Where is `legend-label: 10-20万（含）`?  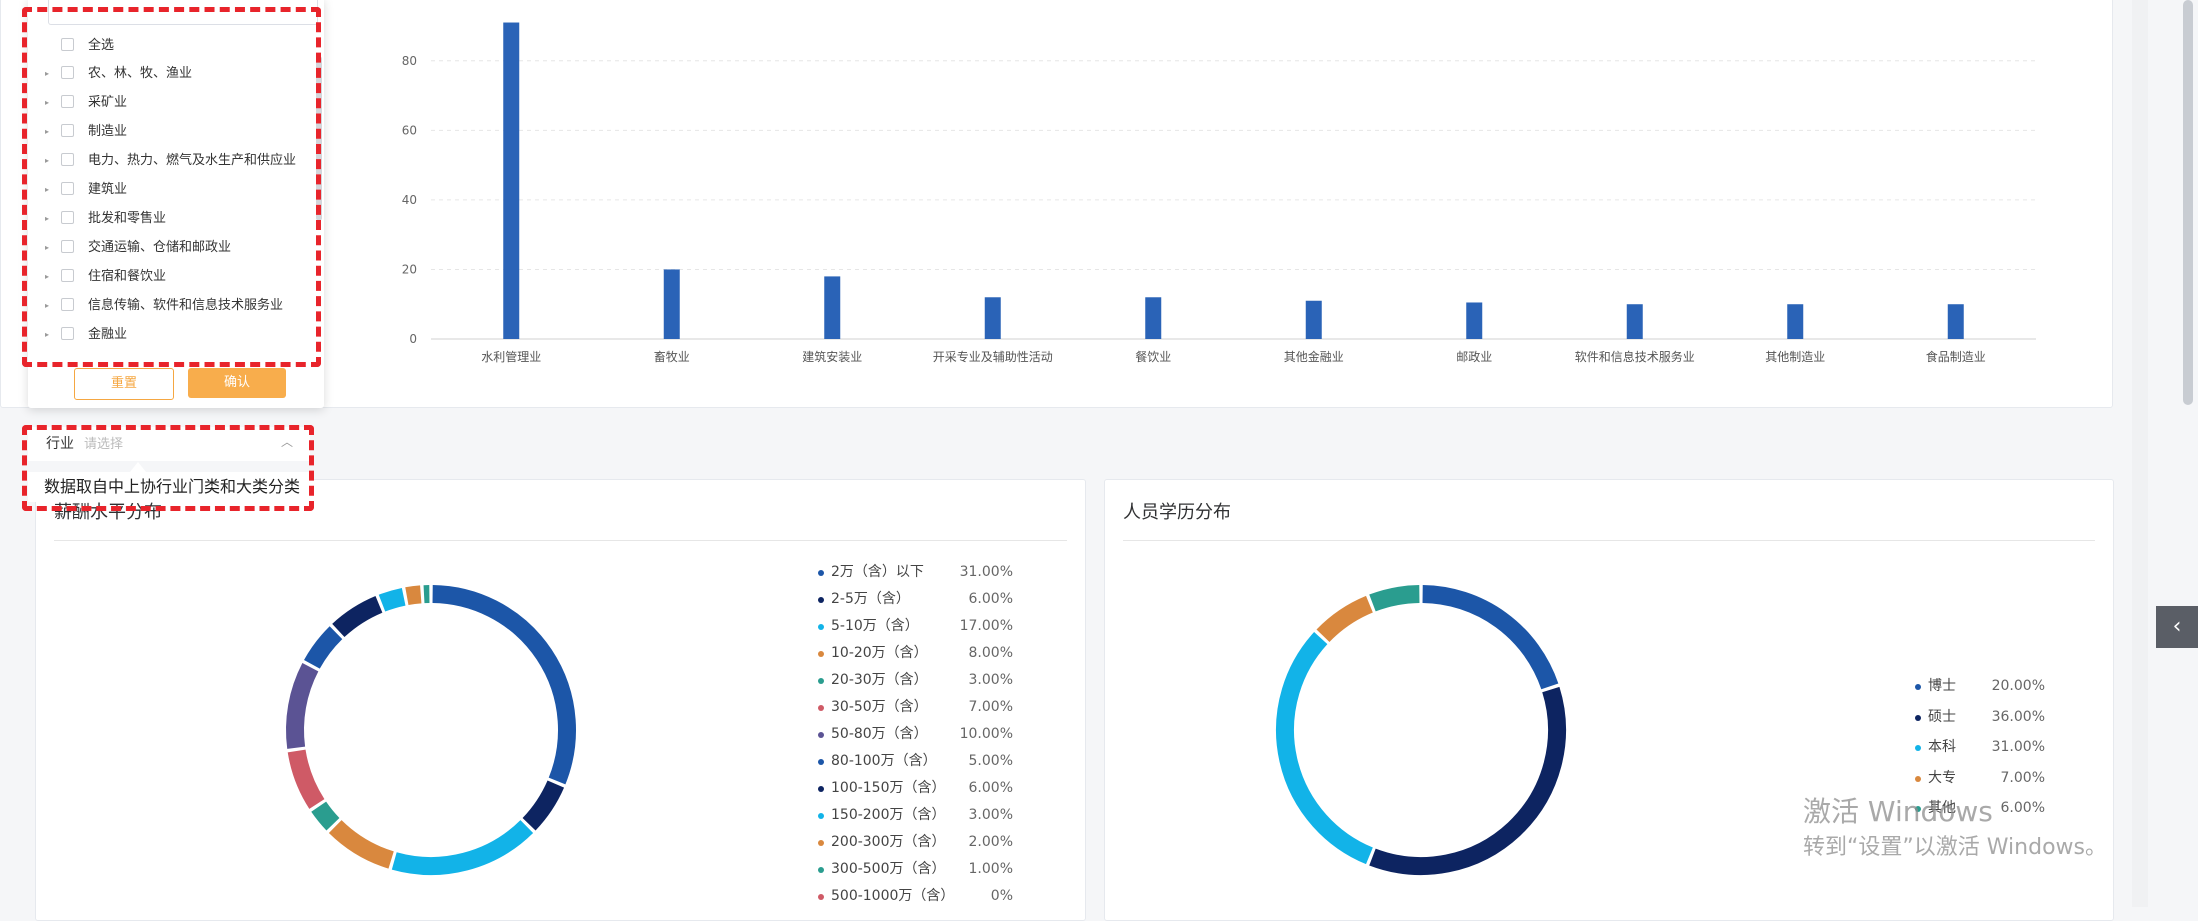 legend-label: 10-20万（含） is located at coordinates (879, 653).